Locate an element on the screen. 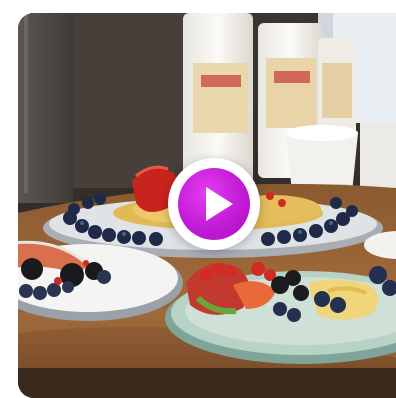  play-icon is located at coordinates (219, 204).